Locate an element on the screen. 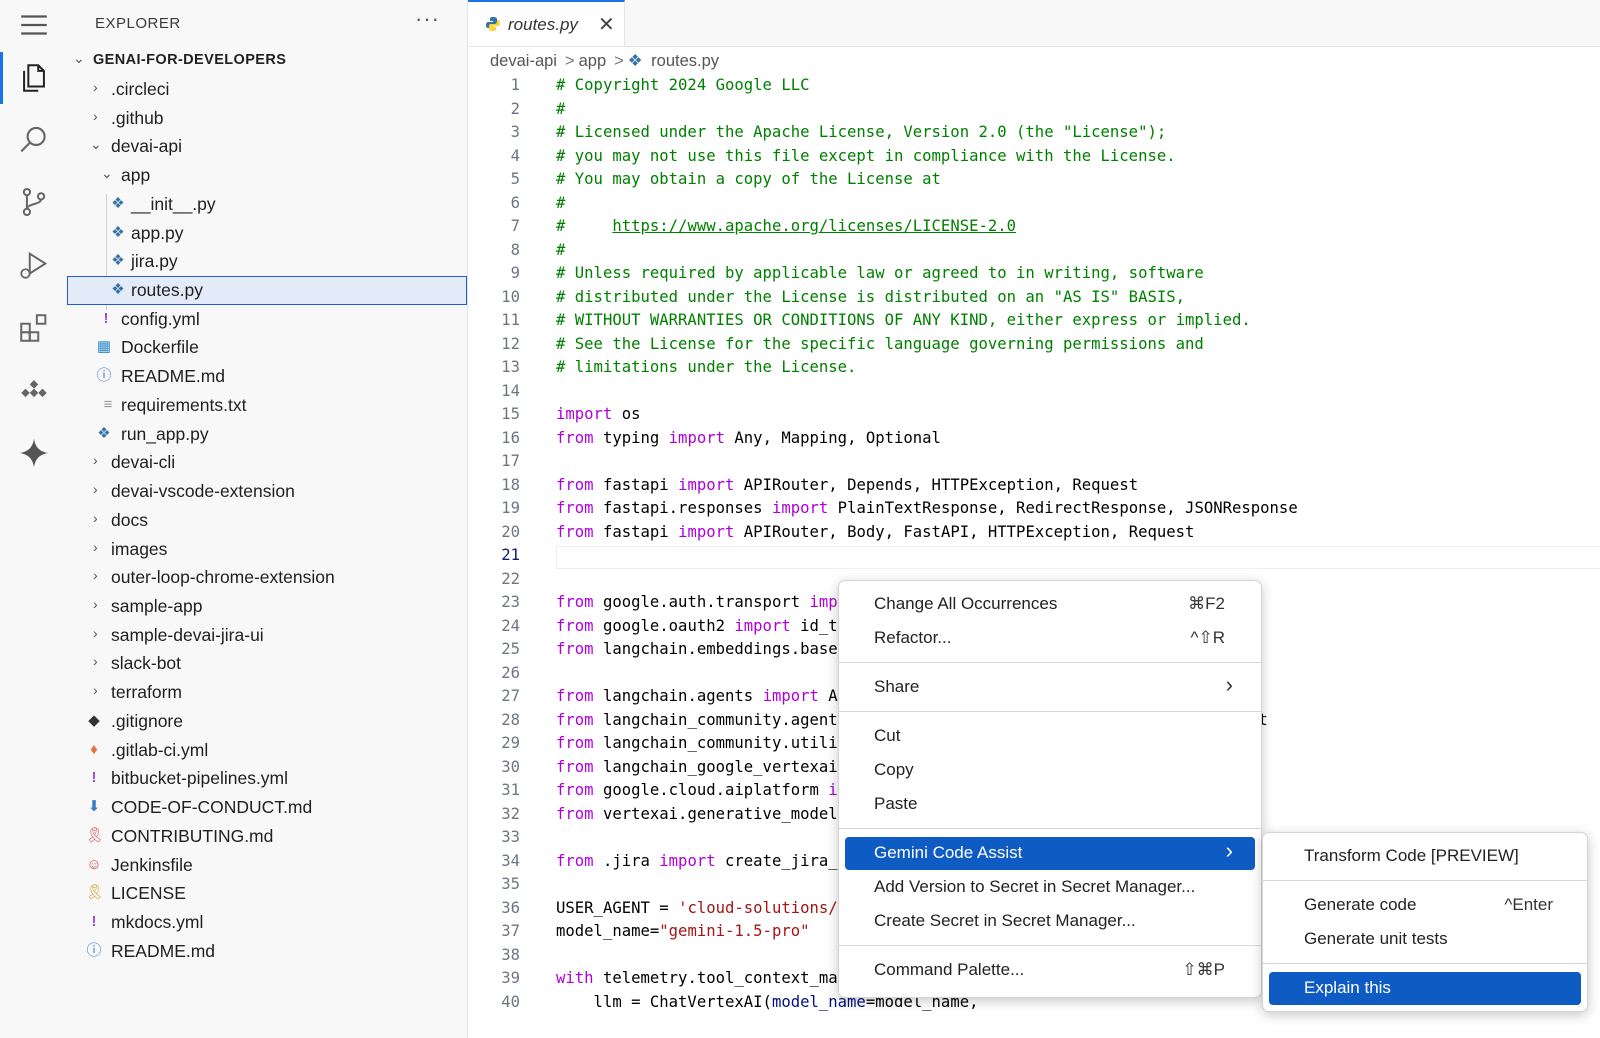 Image resolution: width=1600 pixels, height=1038 pixels. menu-item-paste: Paste is located at coordinates (1050, 804).